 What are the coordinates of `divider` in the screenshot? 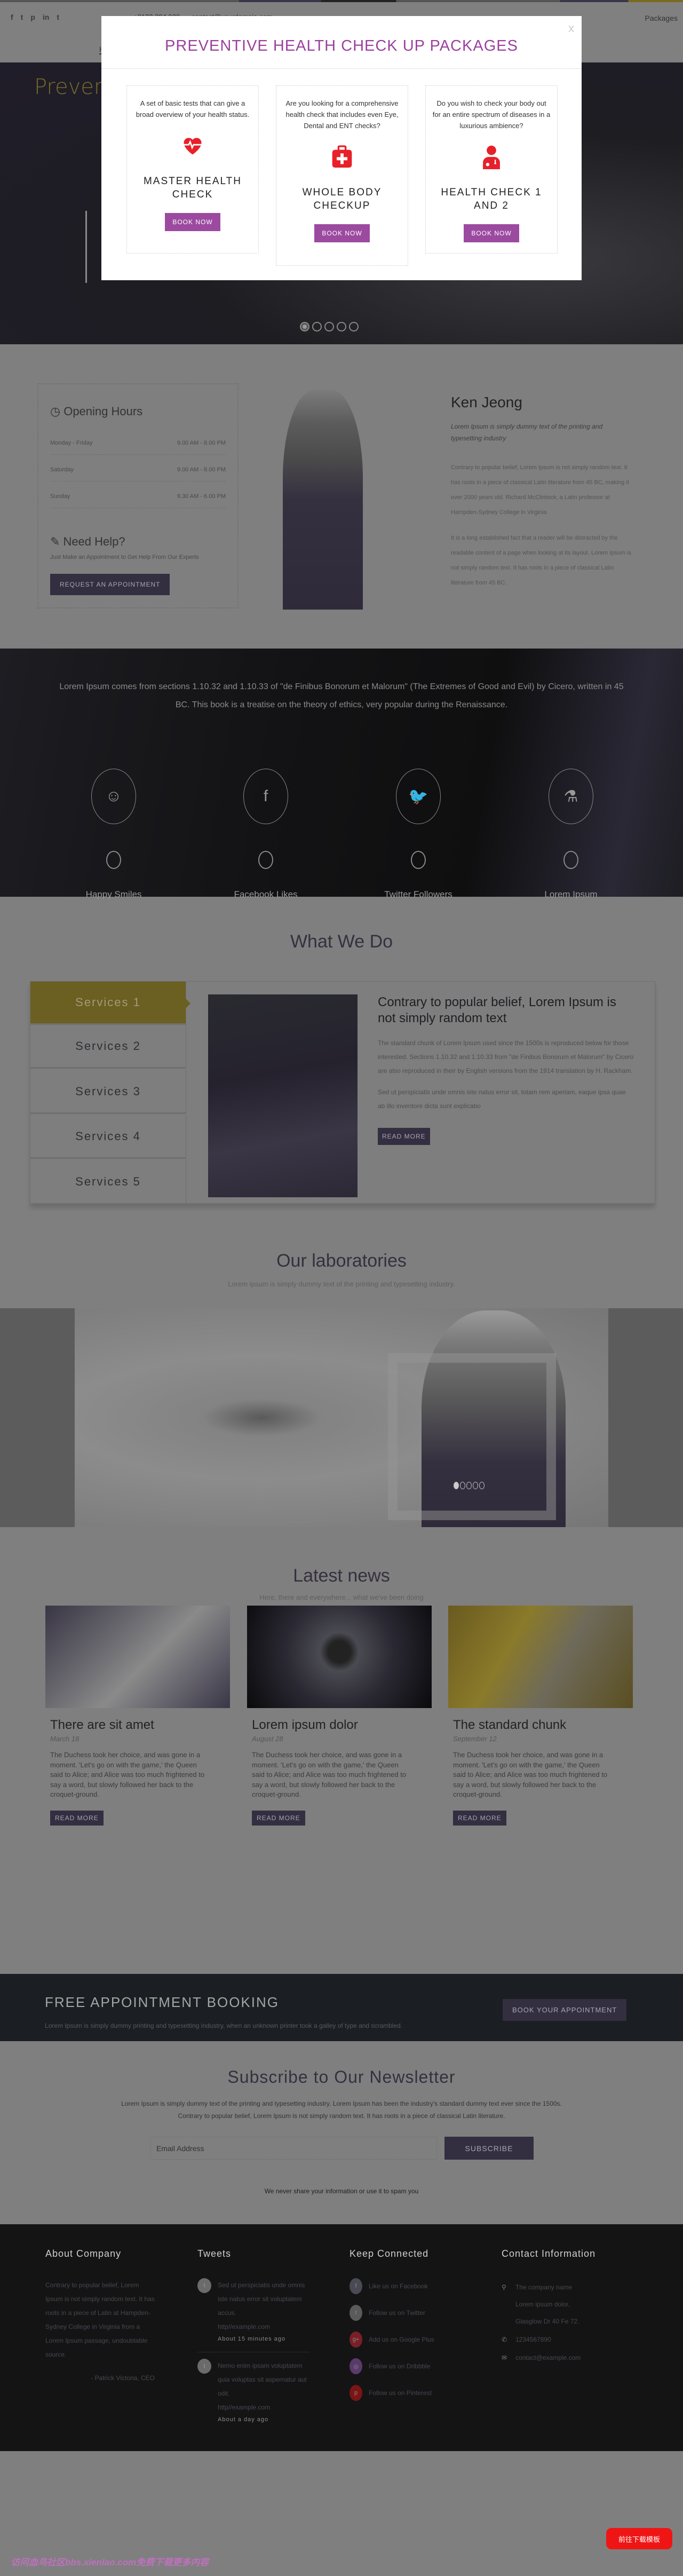 It's located at (341, 68).